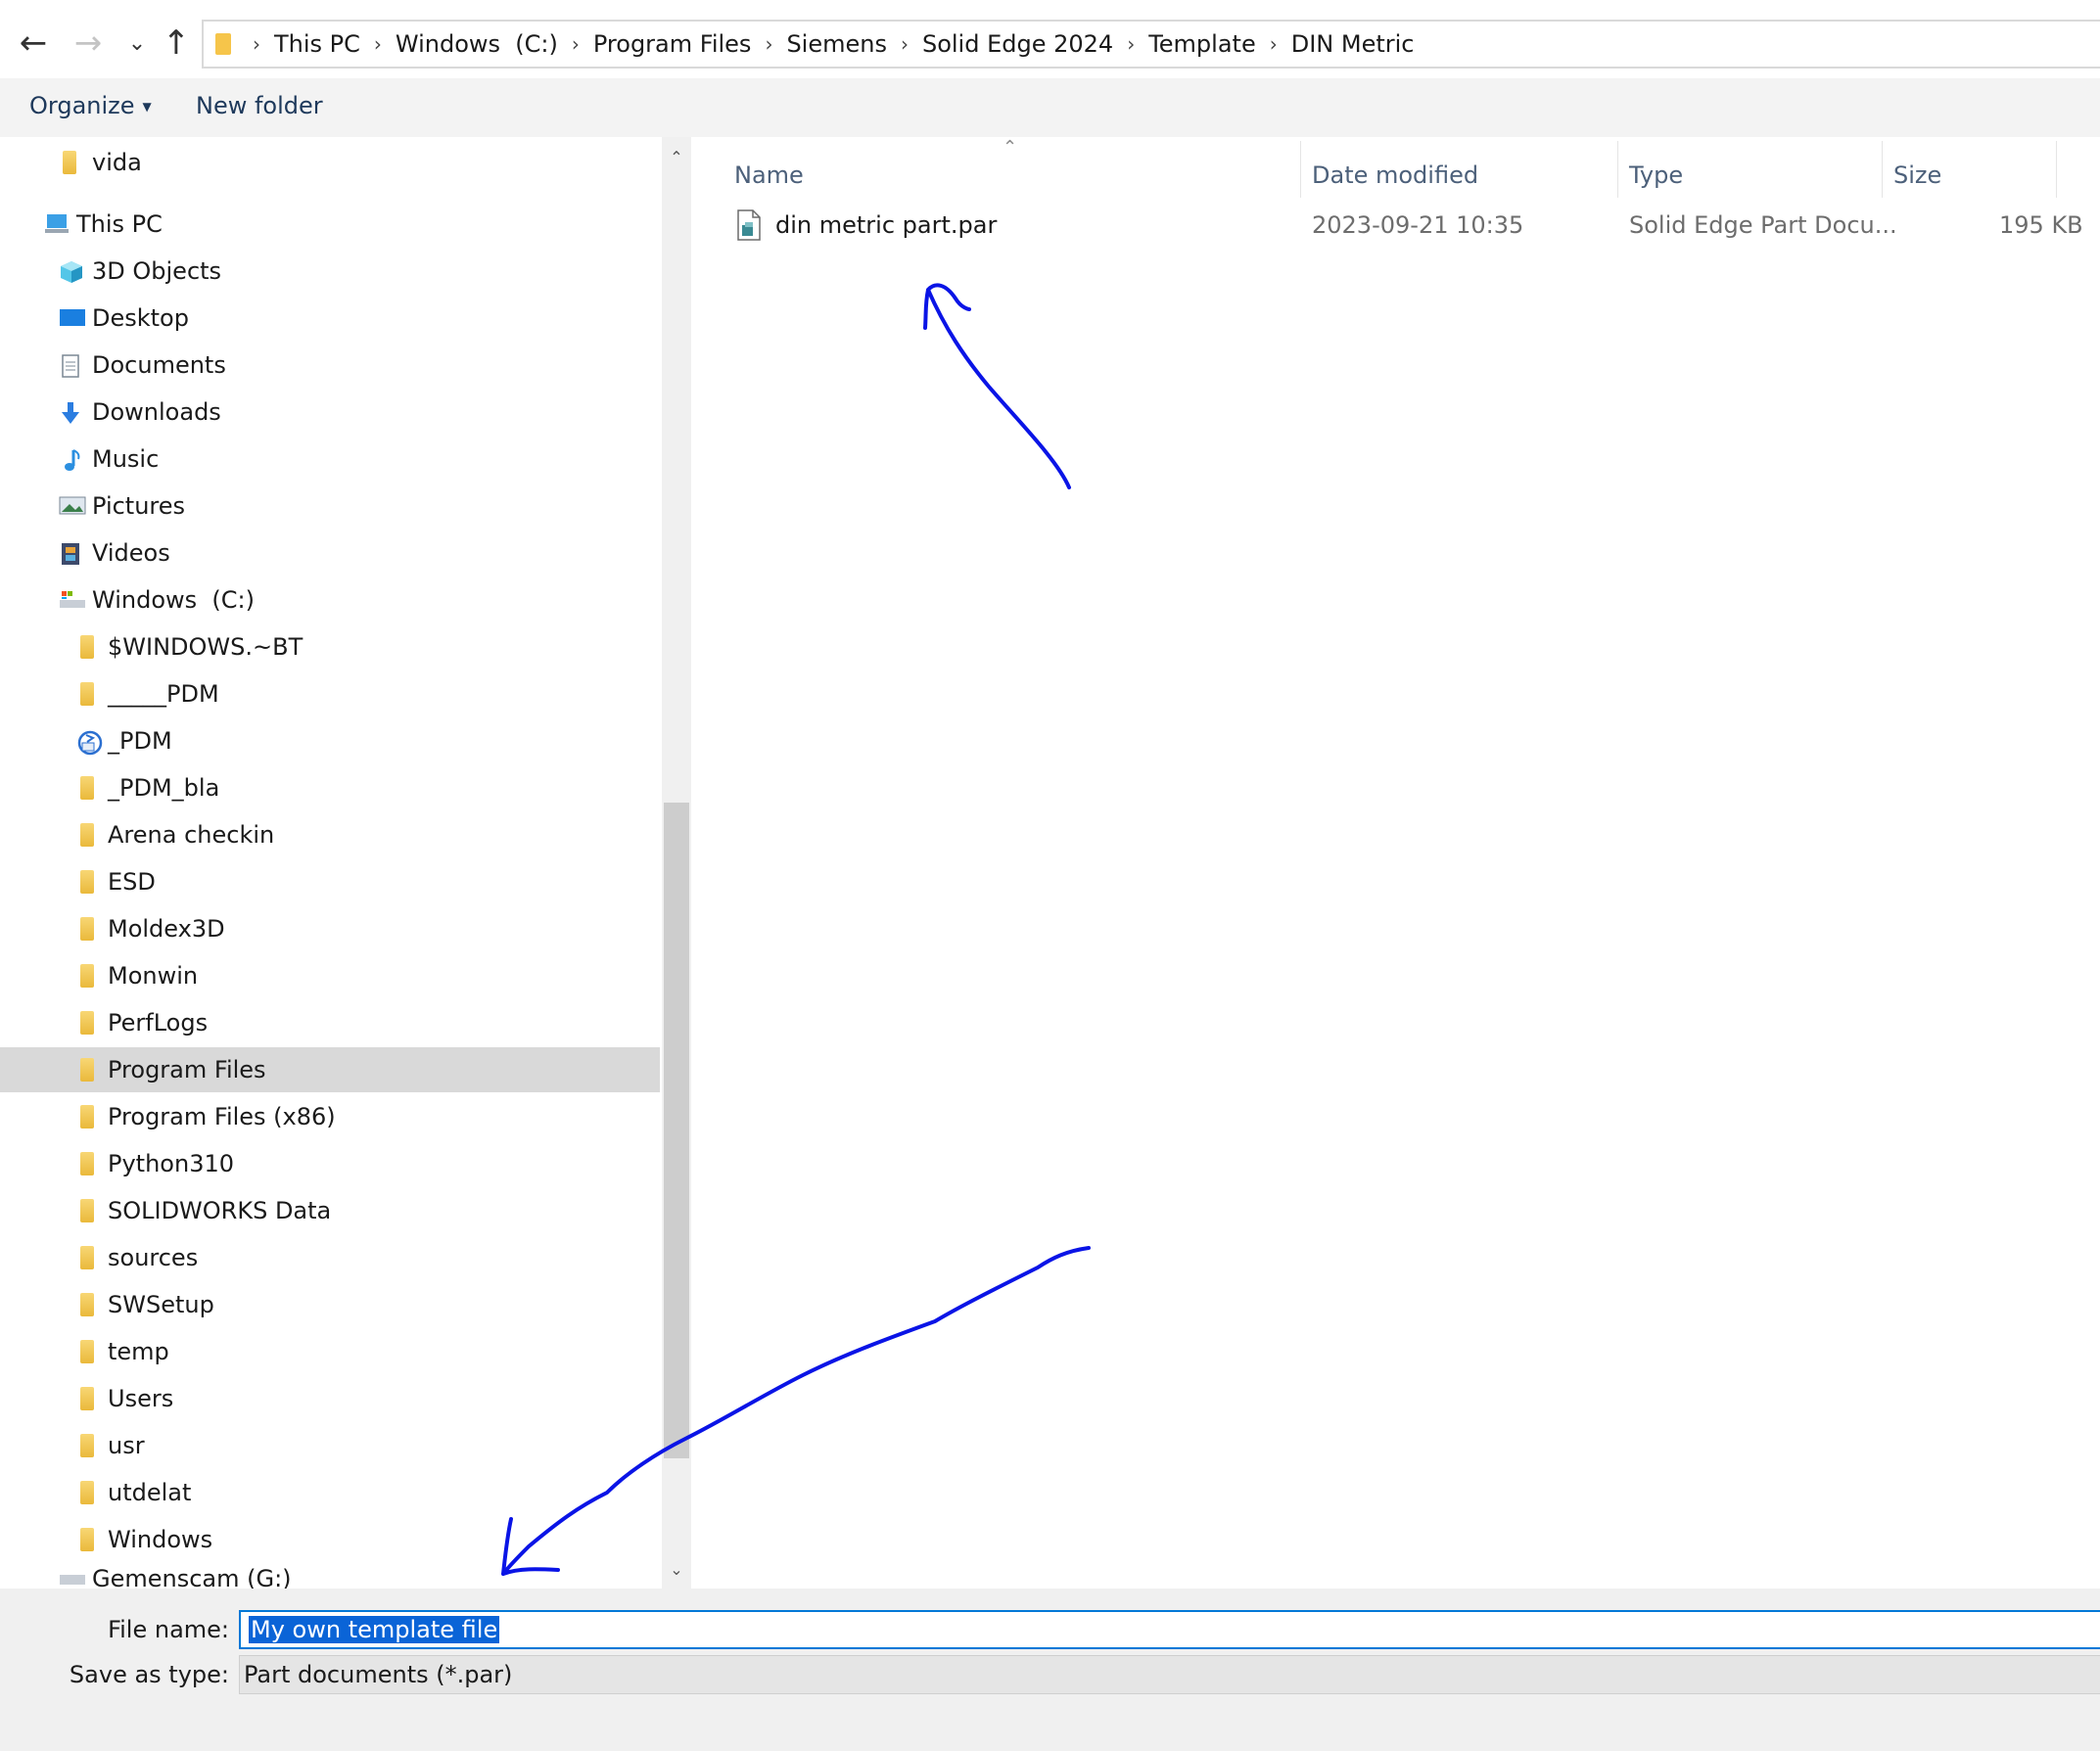 The height and width of the screenshot is (1751, 2100). I want to click on nav-item-label: _PDM, so click(140, 741).